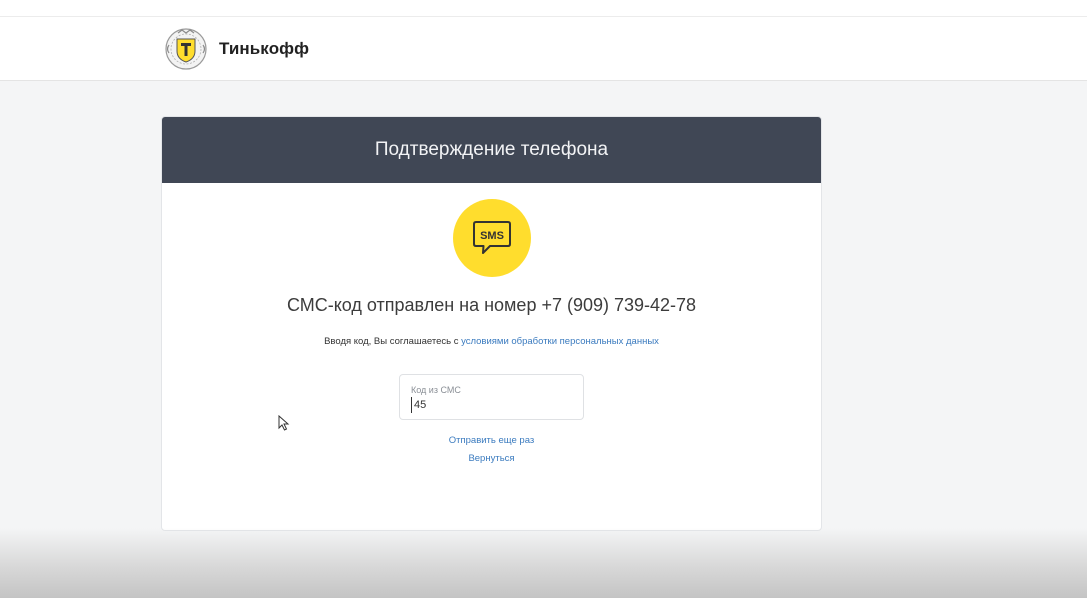 This screenshot has width=1087, height=598. I want to click on mouse-cursor-icon, so click(284, 423).